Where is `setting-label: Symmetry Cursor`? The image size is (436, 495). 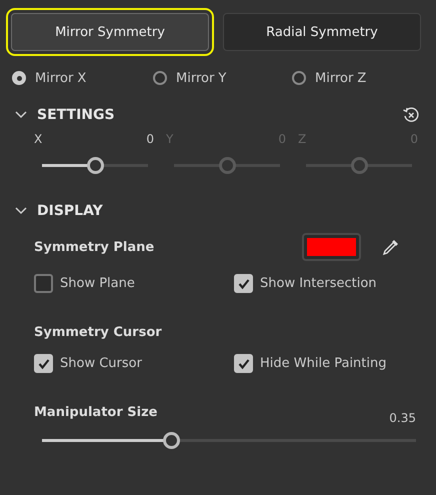 setting-label: Symmetry Cursor is located at coordinates (98, 332).